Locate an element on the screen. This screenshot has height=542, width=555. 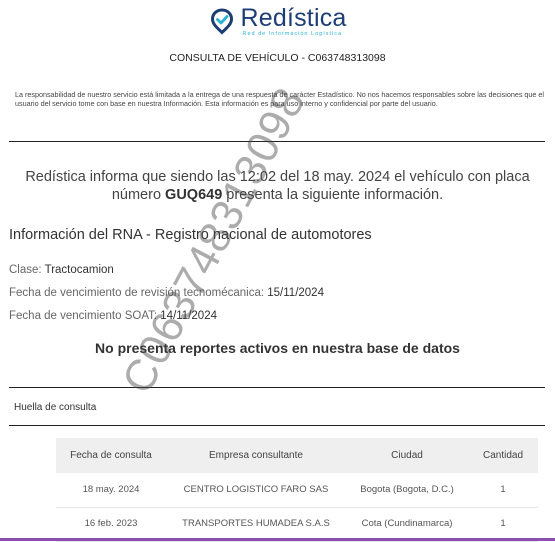
table-cell: CENTRO LOGISTICO FARO SAS is located at coordinates (256, 489).